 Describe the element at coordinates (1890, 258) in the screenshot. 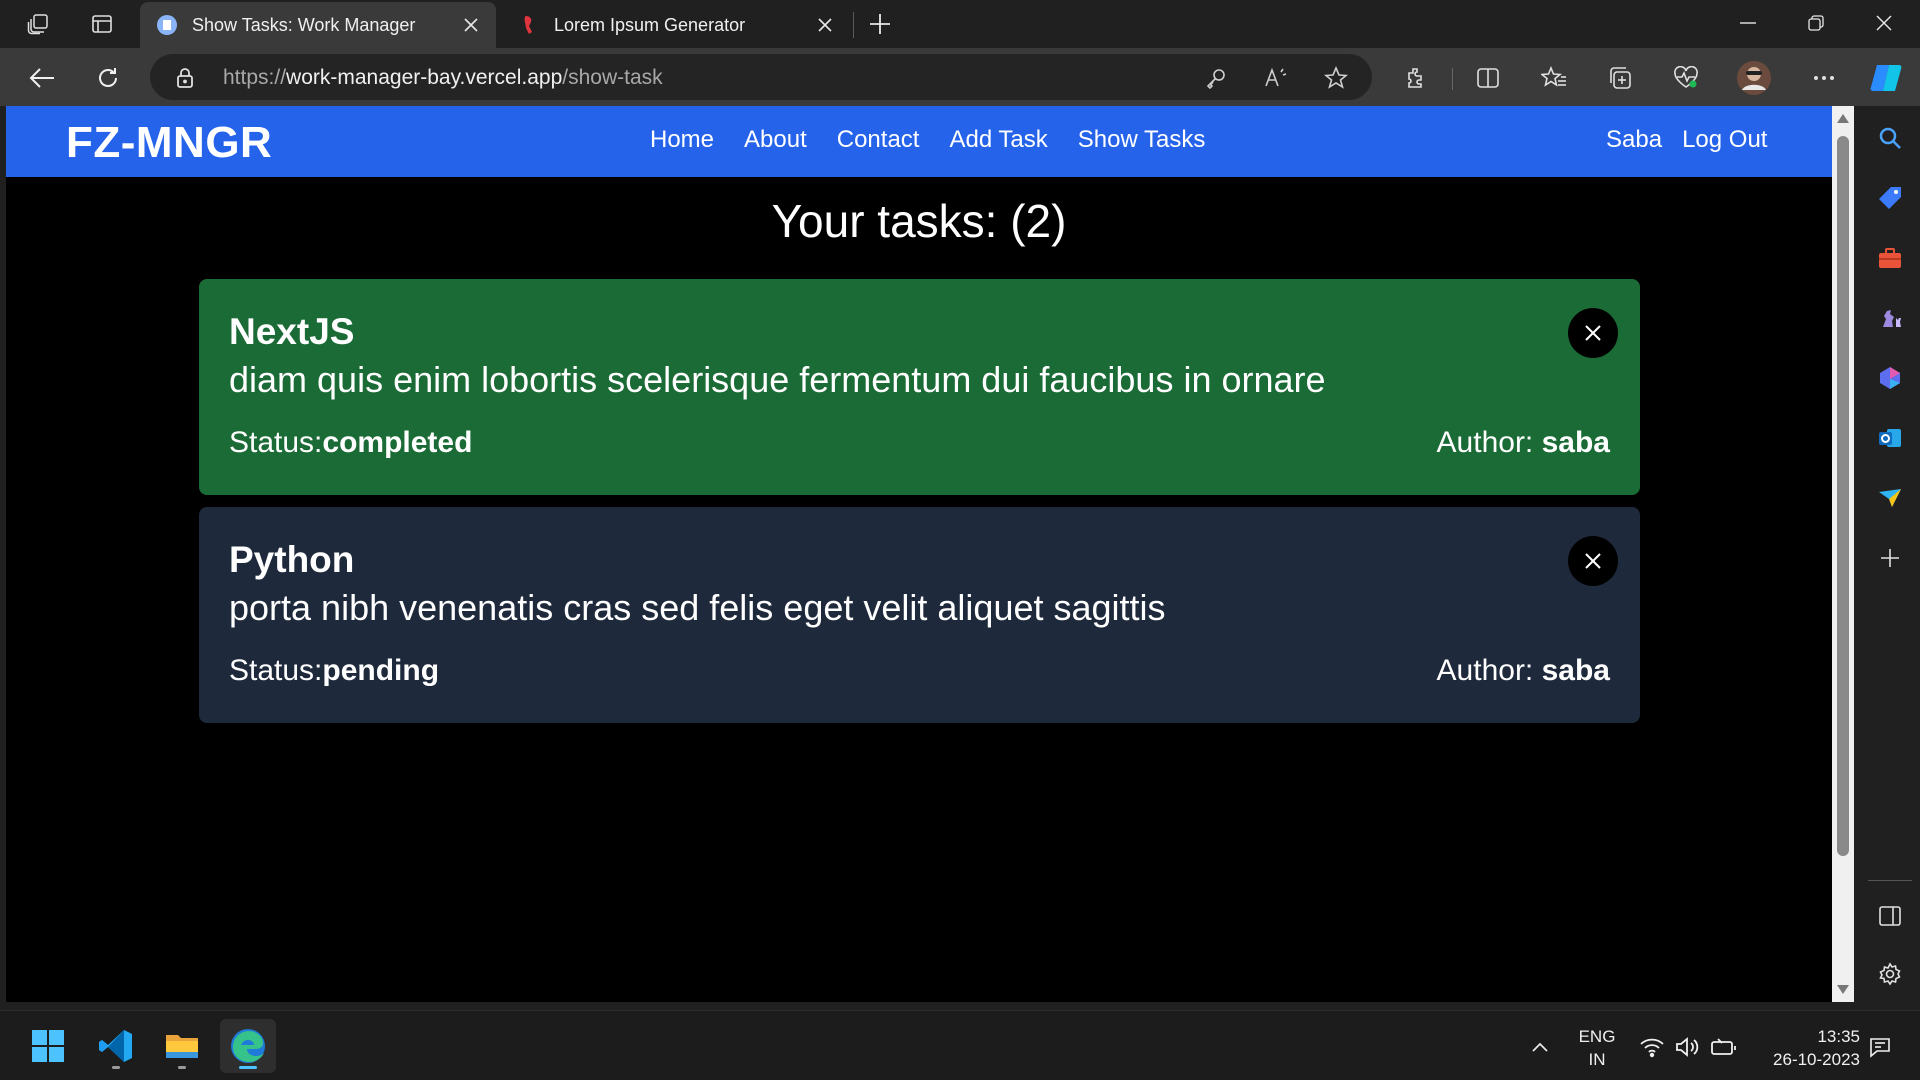

I see `tools-briefcase-icon` at that location.